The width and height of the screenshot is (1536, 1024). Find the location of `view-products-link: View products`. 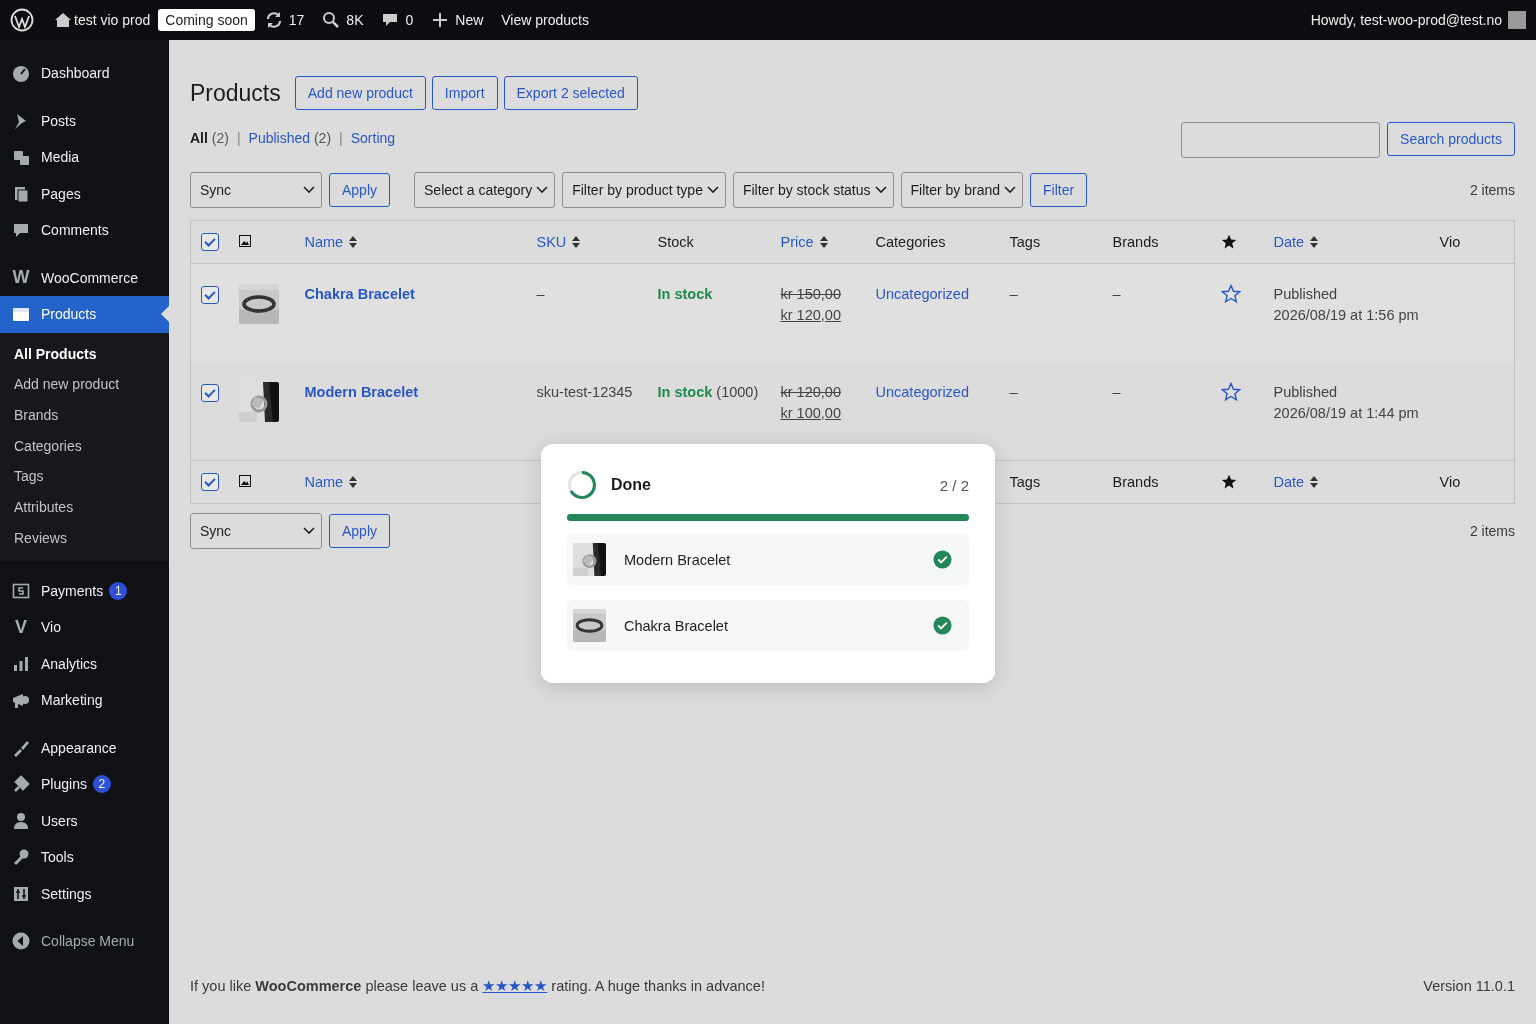

view-products-link: View products is located at coordinates (545, 20).